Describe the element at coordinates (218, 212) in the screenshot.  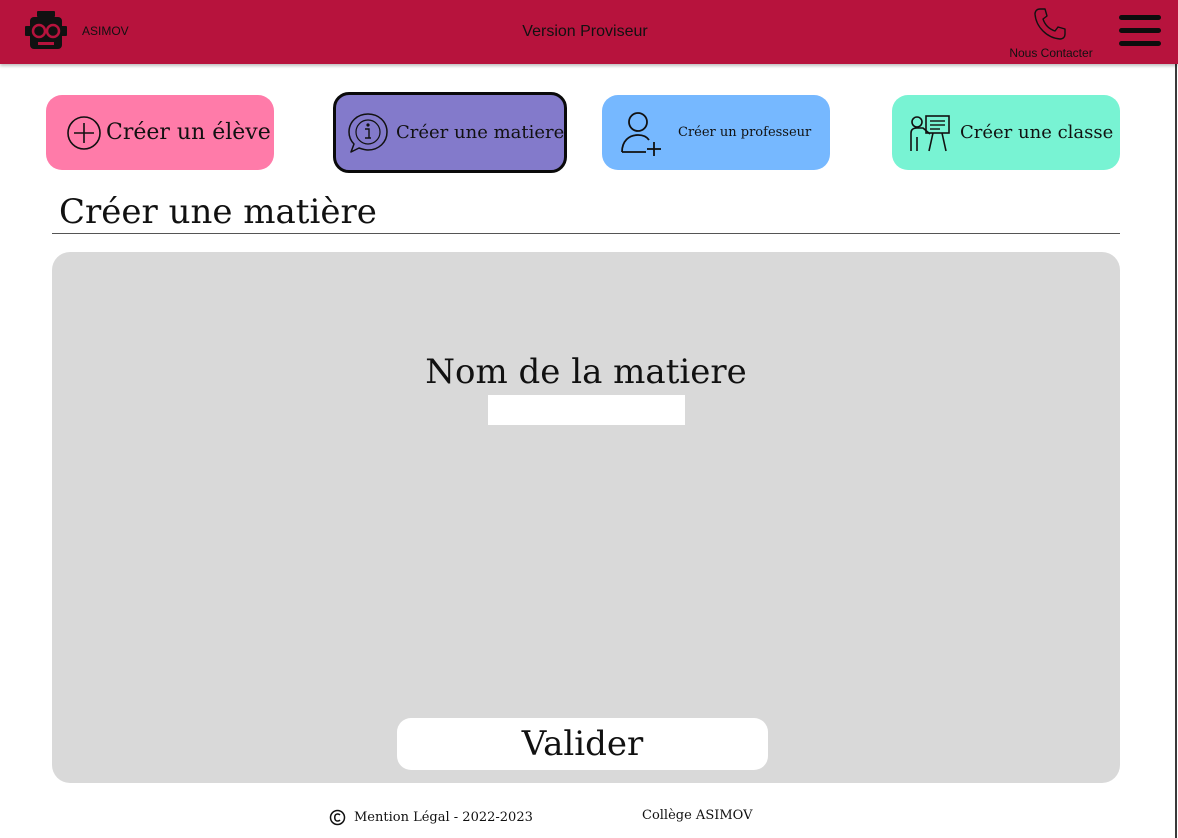
I see `page-title: Créer une matière` at that location.